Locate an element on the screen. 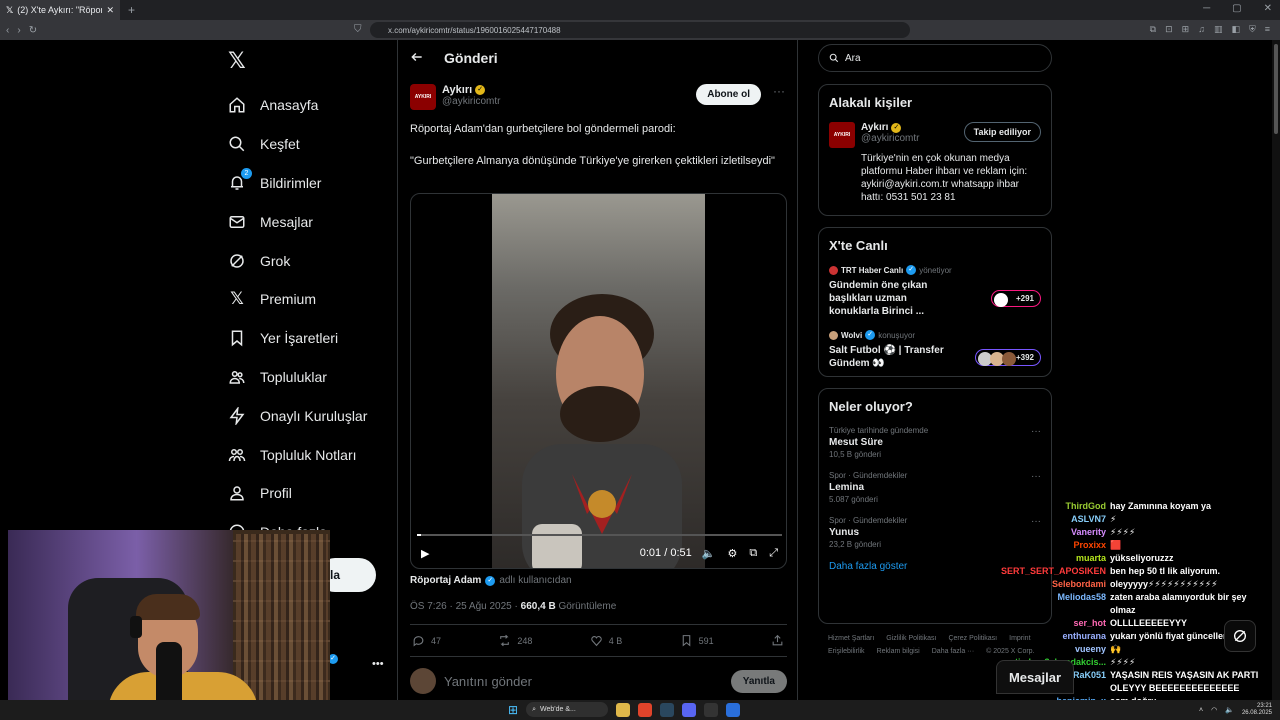  nav-item-community-notes: Topluluk Notları is located at coordinates (297, 454).